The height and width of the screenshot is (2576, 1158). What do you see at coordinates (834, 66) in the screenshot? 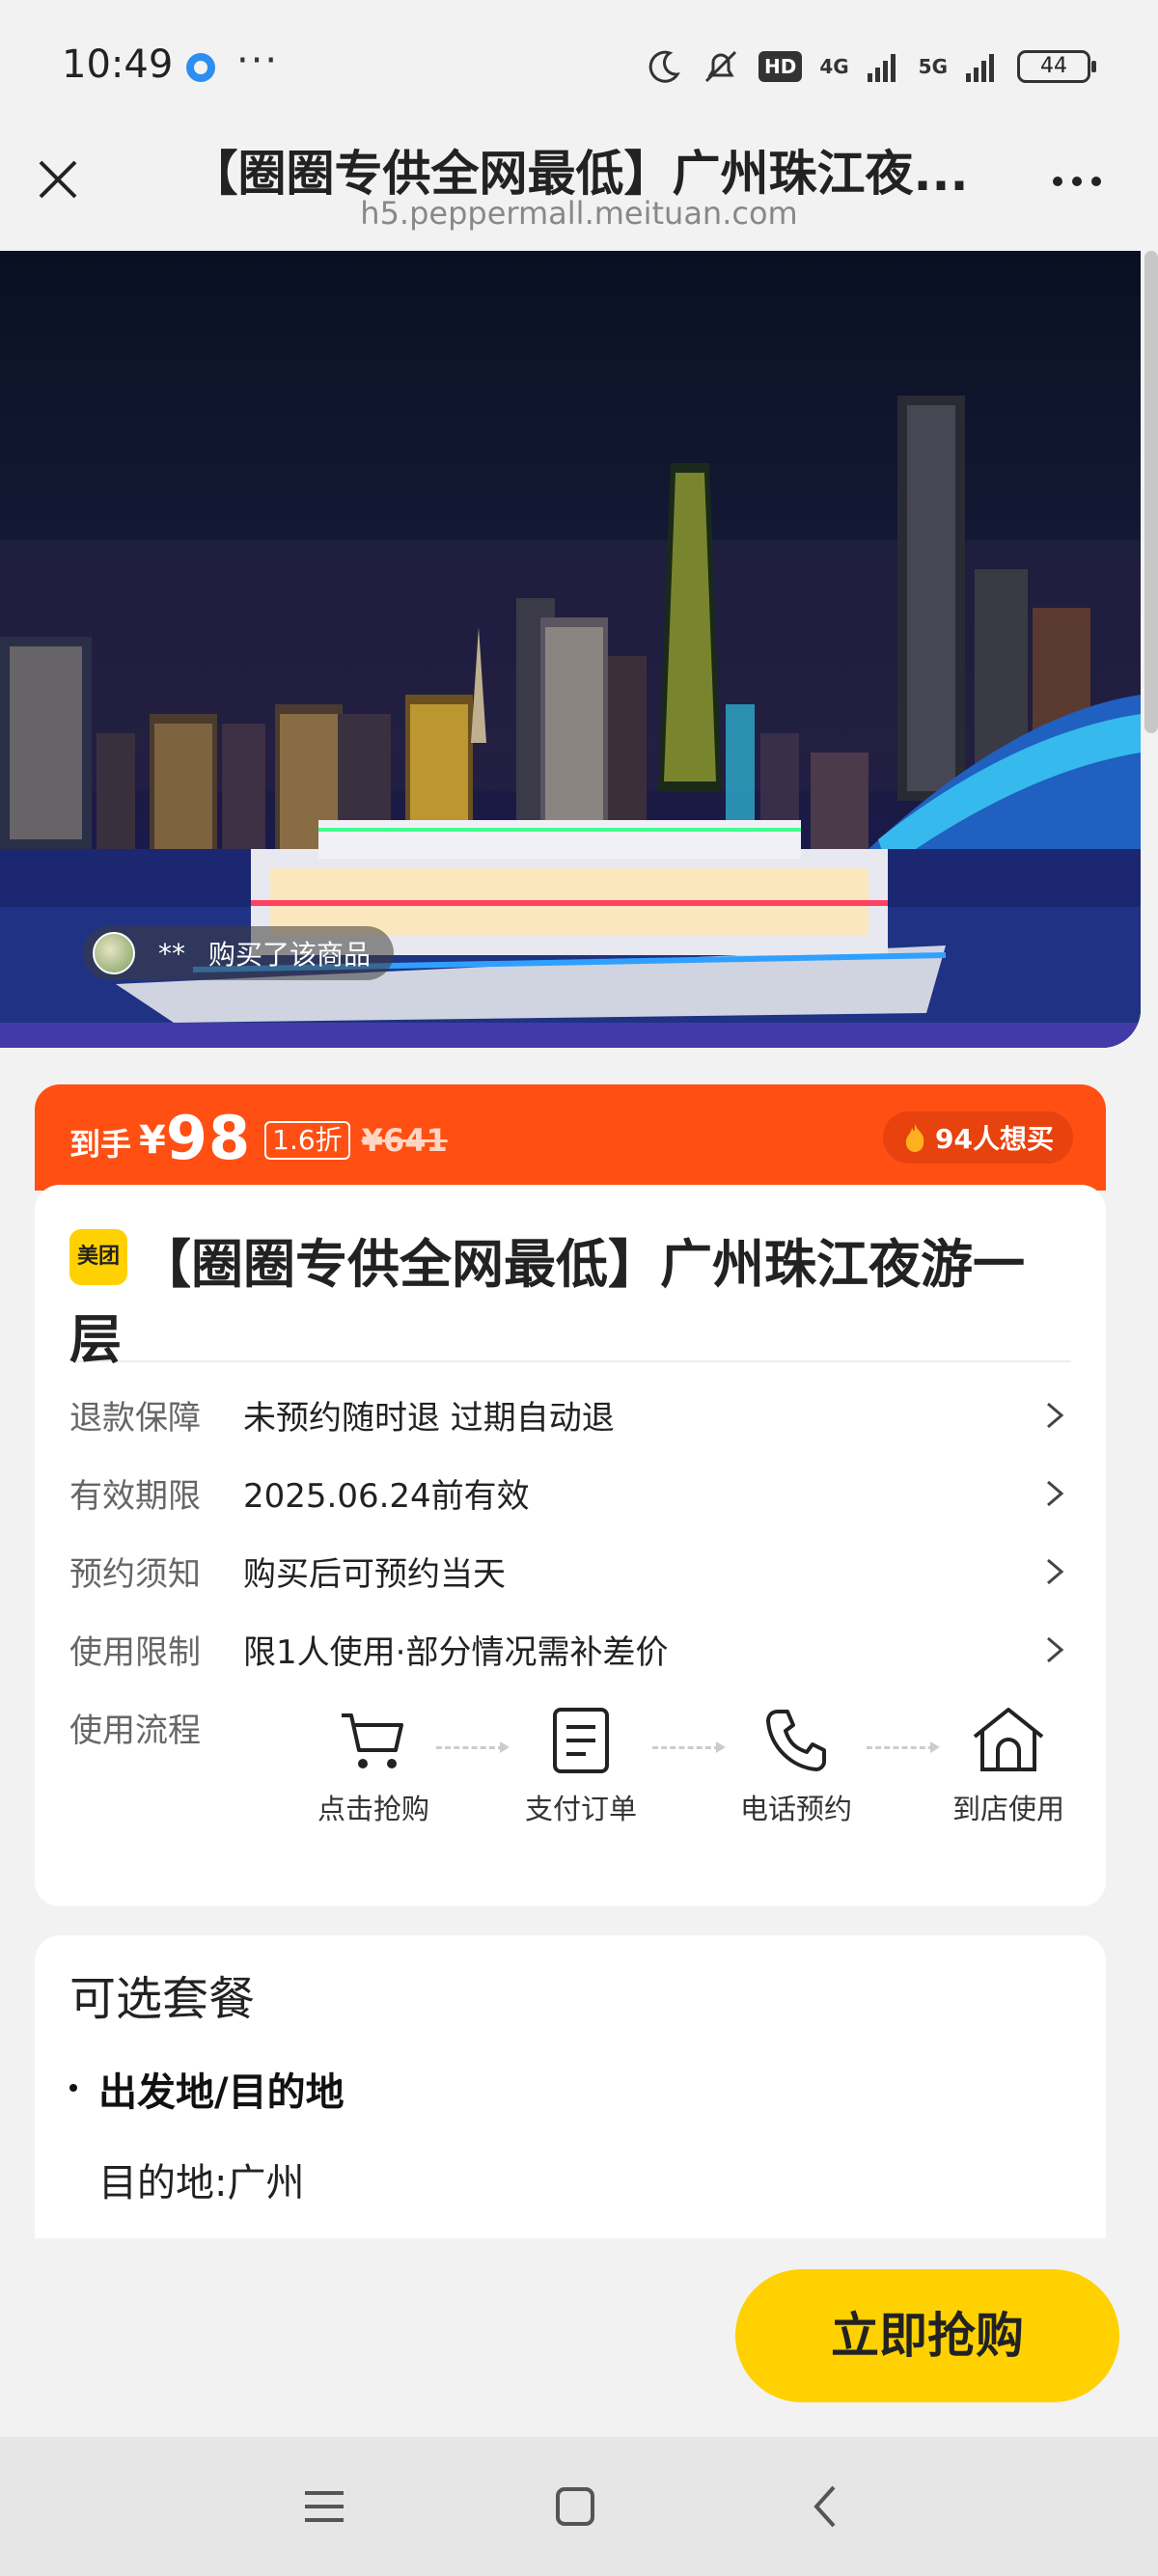
I see `network-4g-label: 4G` at bounding box center [834, 66].